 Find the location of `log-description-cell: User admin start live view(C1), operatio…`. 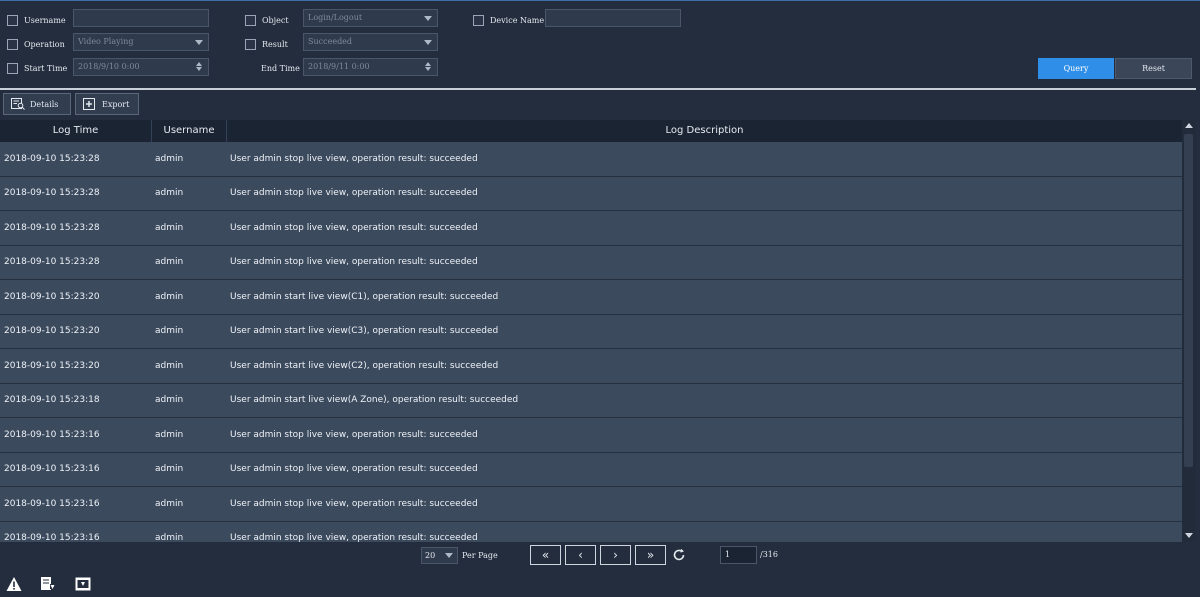

log-description-cell: User admin start live view(C1), operatio… is located at coordinates (364, 296).